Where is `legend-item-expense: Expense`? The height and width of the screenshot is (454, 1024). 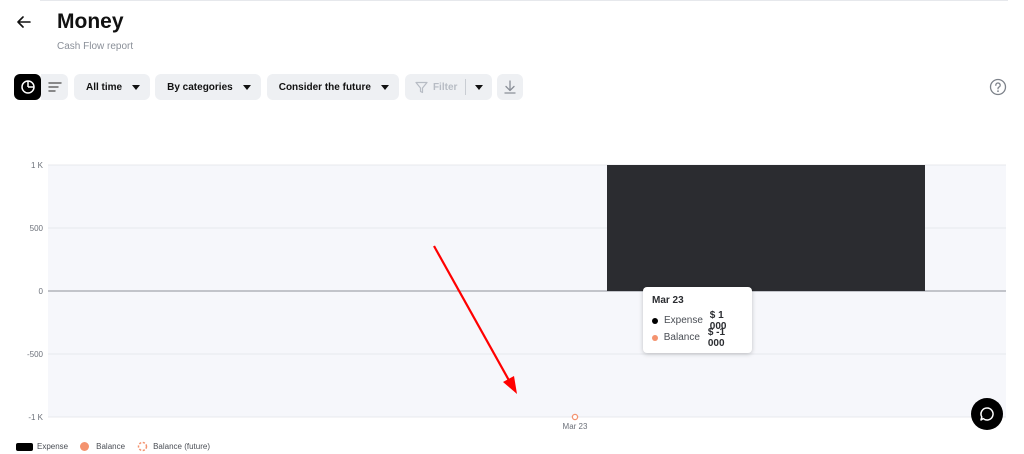
legend-item-expense: Expense is located at coordinates (42, 446).